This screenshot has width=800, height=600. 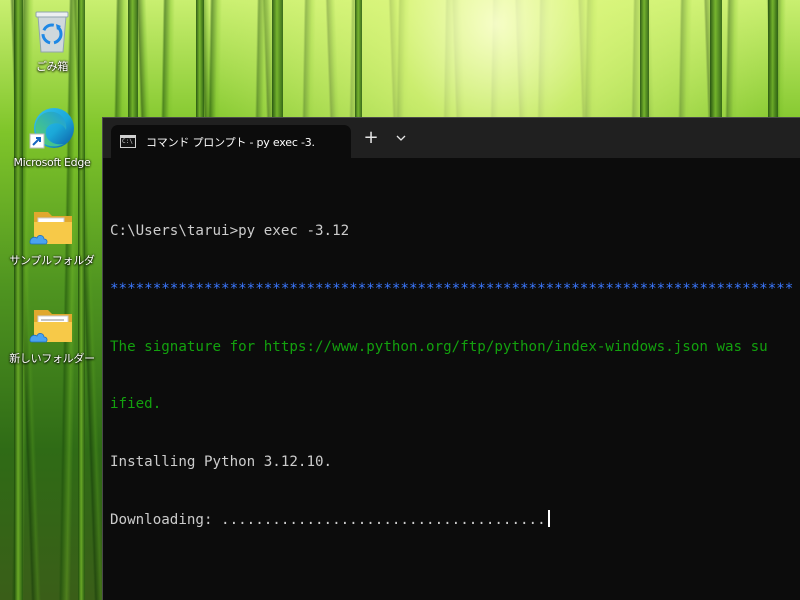 I want to click on new-tab-button: +, so click(x=371, y=138).